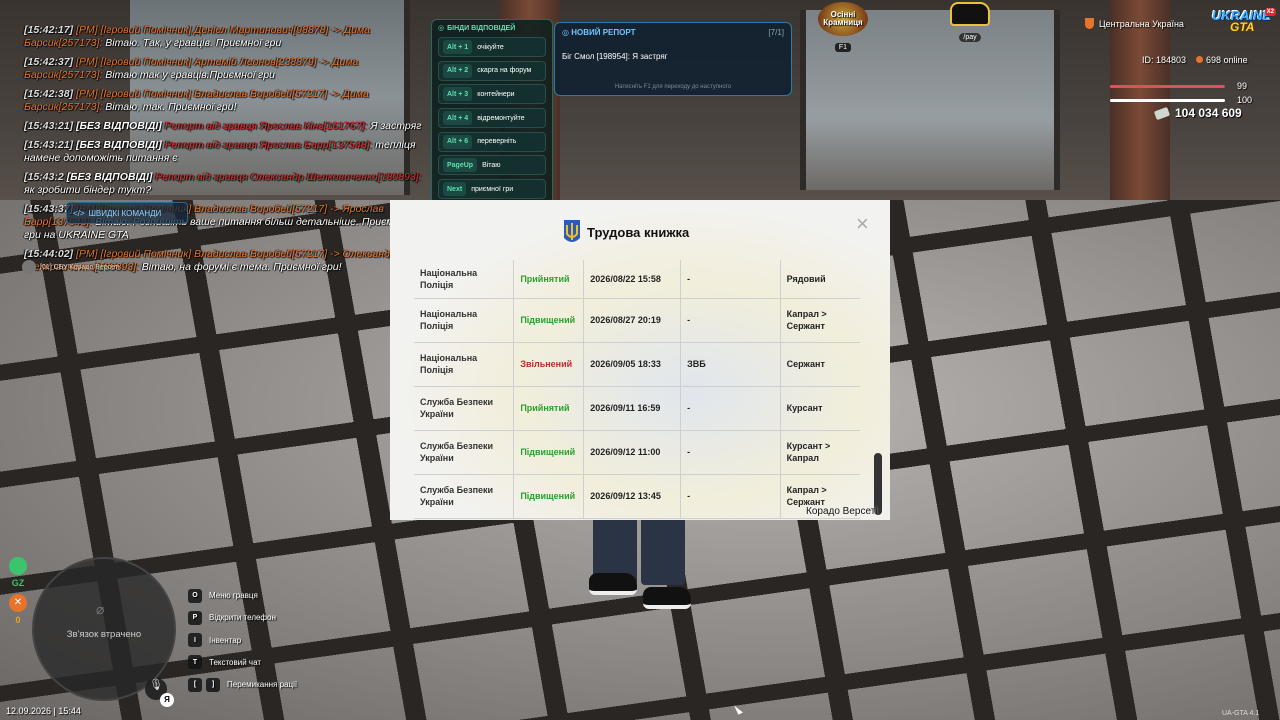  What do you see at coordinates (1270, 12) in the screenshot?
I see `x2-badge: X2` at bounding box center [1270, 12].